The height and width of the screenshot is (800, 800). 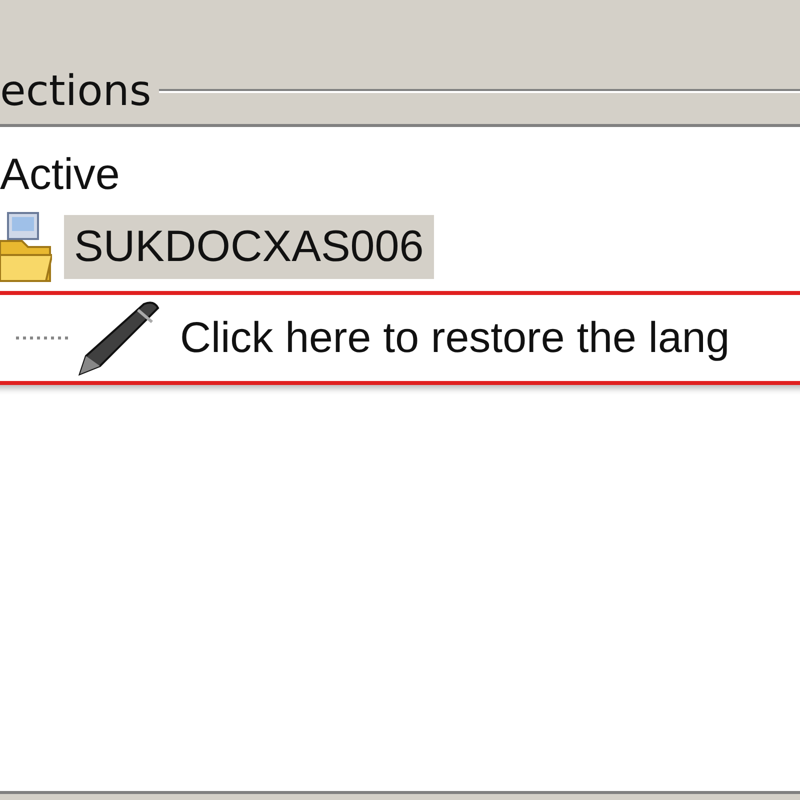 What do you see at coordinates (65, 175) in the screenshot?
I see `tree-item: Active` at bounding box center [65, 175].